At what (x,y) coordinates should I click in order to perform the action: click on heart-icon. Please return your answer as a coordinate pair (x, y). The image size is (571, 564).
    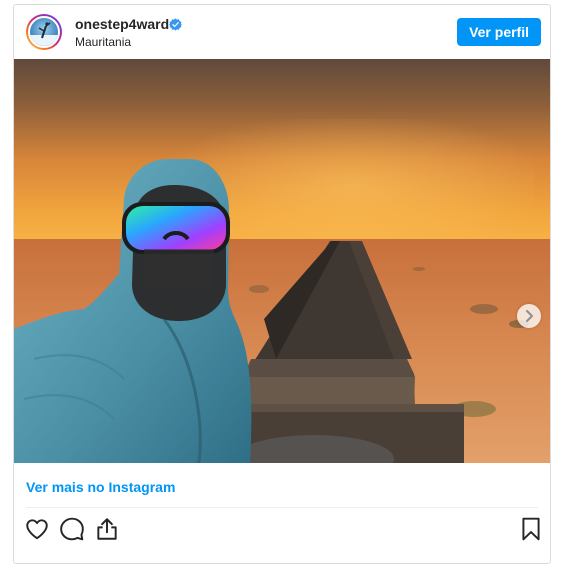
    Looking at the image, I should click on (37, 529).